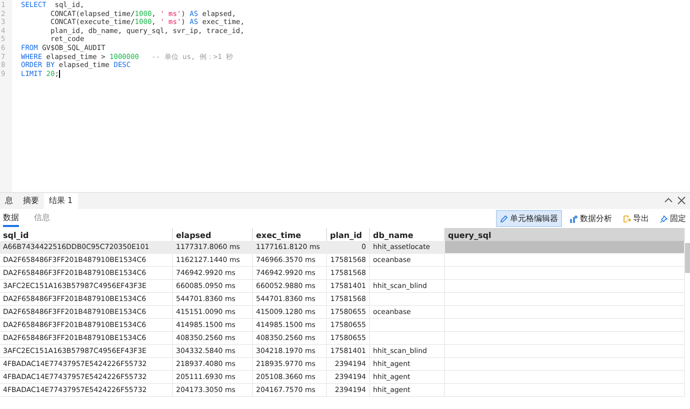 The width and height of the screenshot is (690, 409). I want to click on toolbar-button: 单元格编辑器, so click(529, 218).